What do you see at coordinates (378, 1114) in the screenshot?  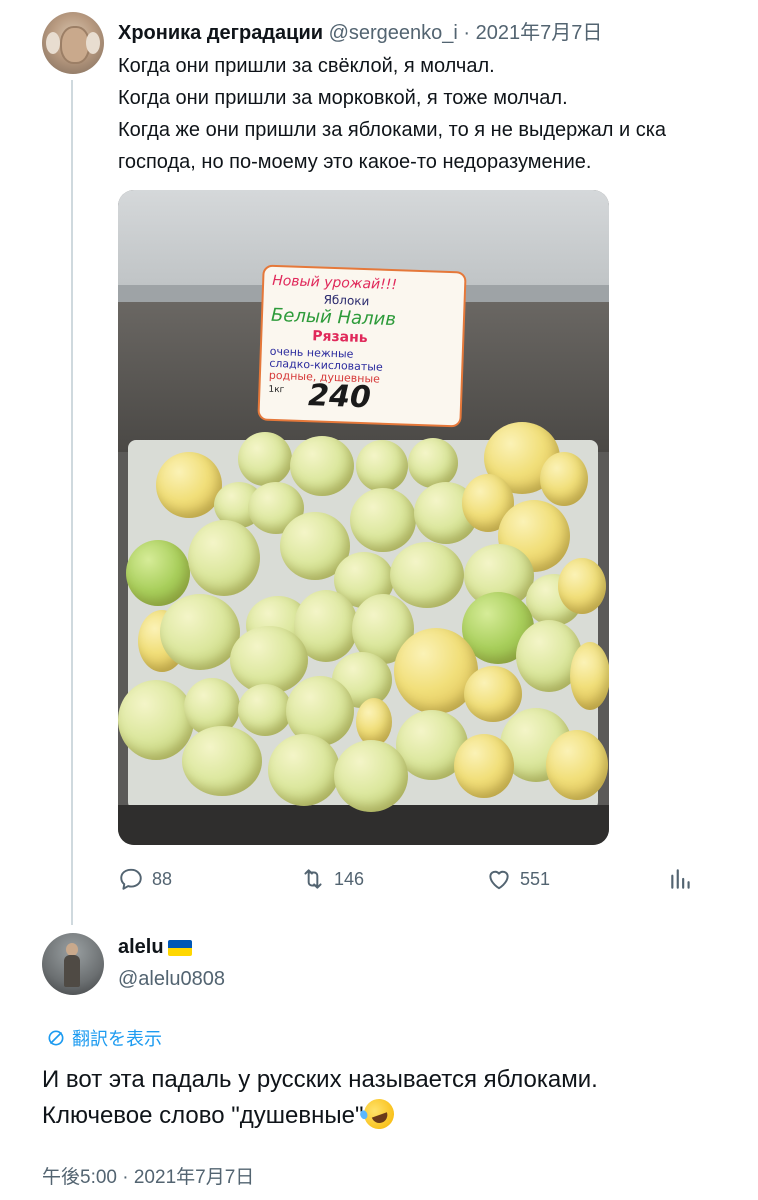 I see `rofl-emoji-icon` at bounding box center [378, 1114].